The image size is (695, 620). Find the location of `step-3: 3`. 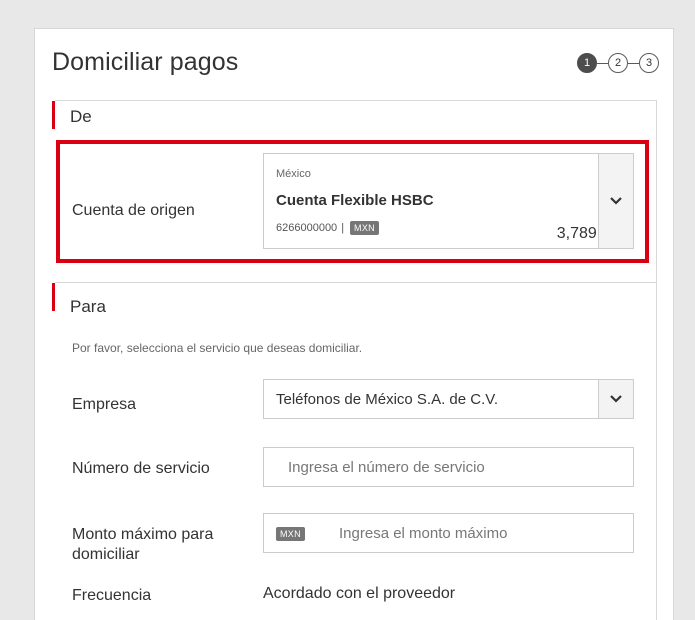

step-3: 3 is located at coordinates (649, 63).